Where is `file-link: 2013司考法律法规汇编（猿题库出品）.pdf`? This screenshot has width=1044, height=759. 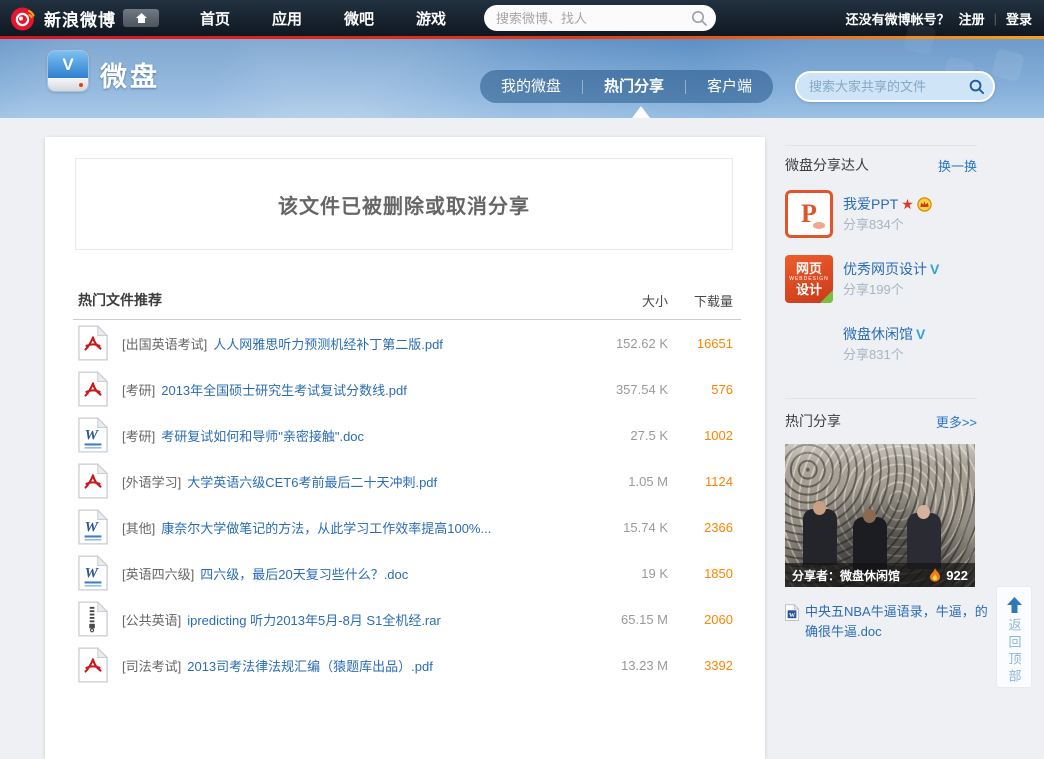
file-link: 2013司考法律法规汇编（猿题库出品）.pdf is located at coordinates (372, 665).